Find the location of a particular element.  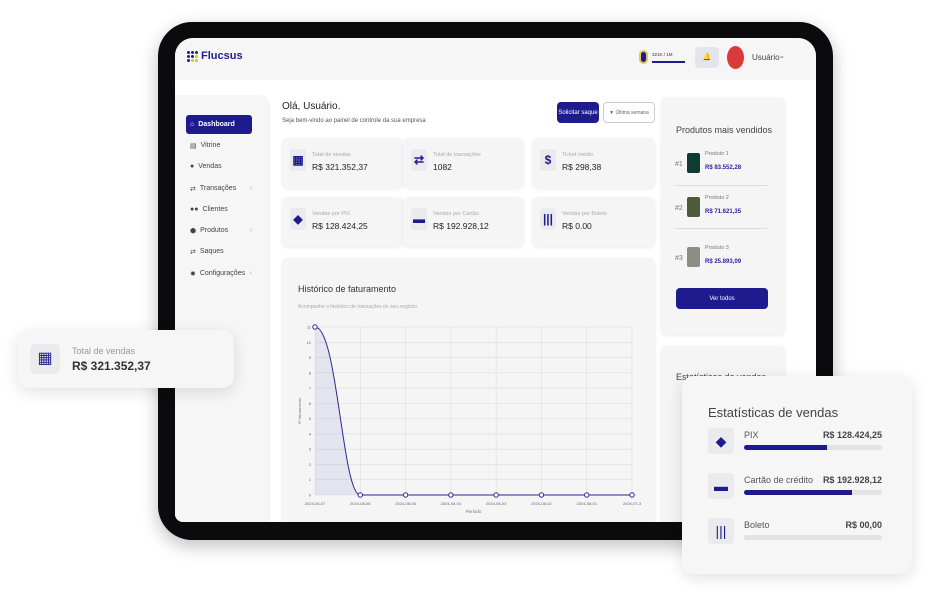

product-price: R$ 71.621,35 is located at coordinates (723, 212).